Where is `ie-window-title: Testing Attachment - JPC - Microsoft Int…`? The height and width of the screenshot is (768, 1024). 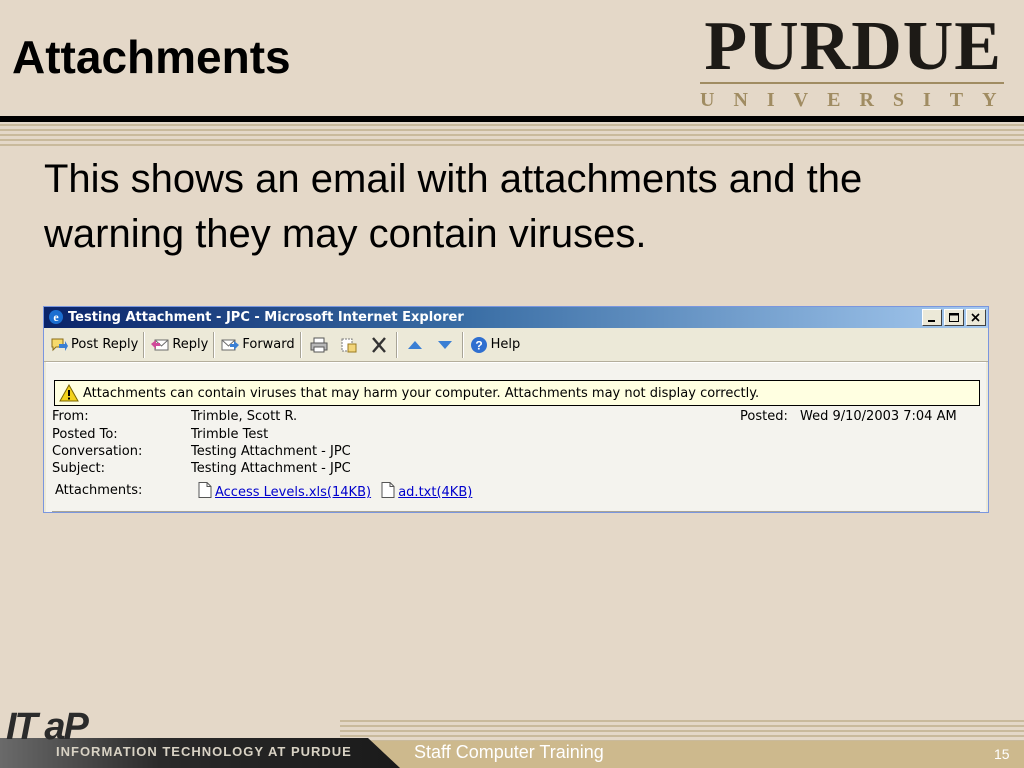 ie-window-title: Testing Attachment - JPC - Microsoft Int… is located at coordinates (266, 317).